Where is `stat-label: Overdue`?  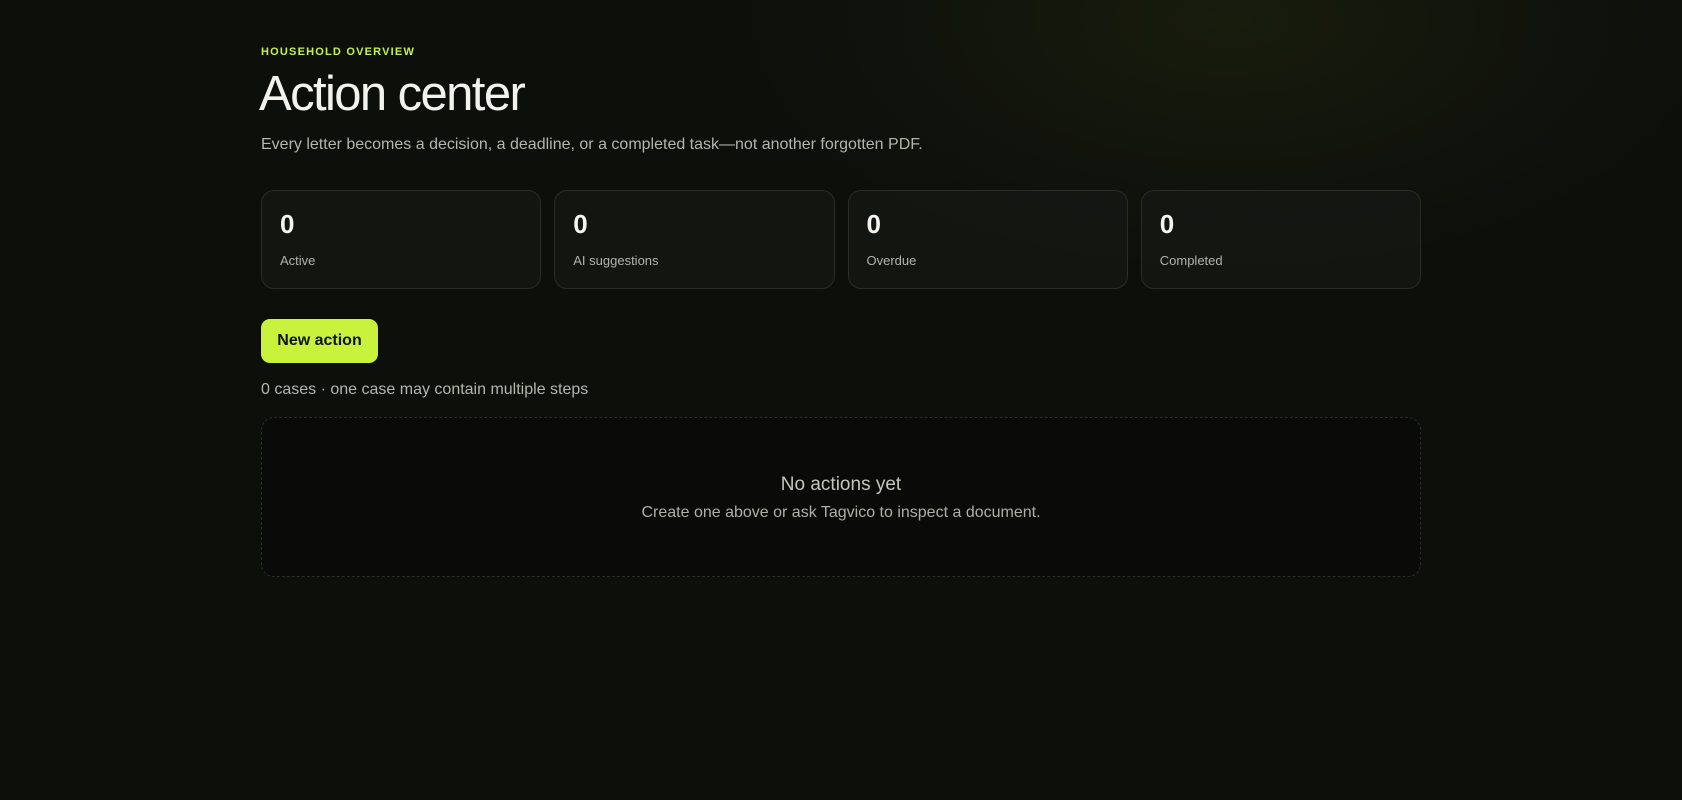
stat-label: Overdue is located at coordinates (891, 260).